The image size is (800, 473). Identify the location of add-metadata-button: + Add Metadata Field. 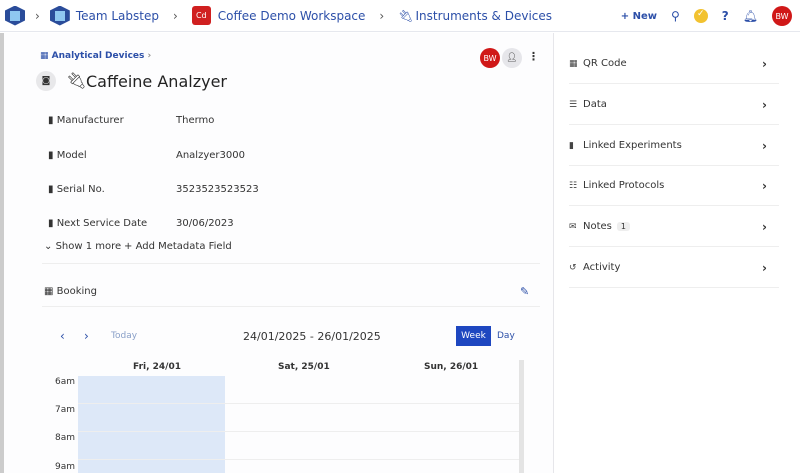
(178, 246).